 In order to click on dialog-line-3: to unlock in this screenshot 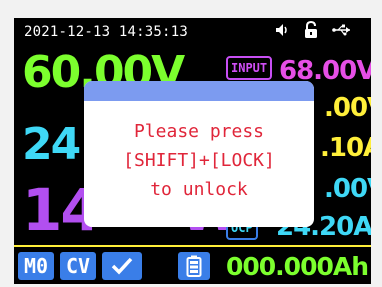, I will do `click(199, 189)`.